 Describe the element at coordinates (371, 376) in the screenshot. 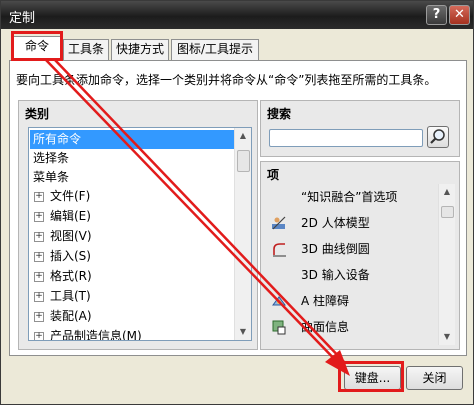

I see `highlight-keyboard-button` at that location.